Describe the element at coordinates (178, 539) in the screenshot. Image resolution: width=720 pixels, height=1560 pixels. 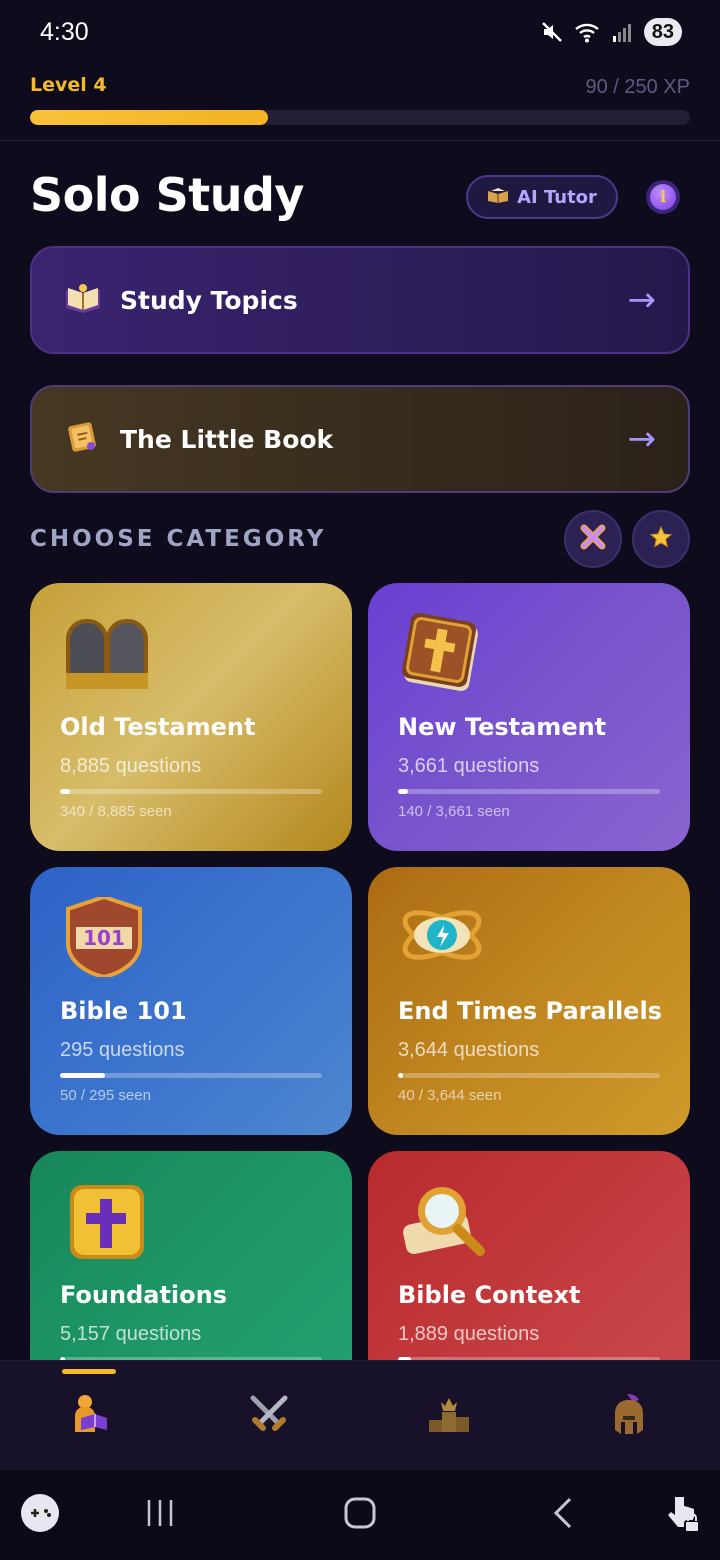
I see `choose-category-heading: CHOOSE CATEGORY` at that location.